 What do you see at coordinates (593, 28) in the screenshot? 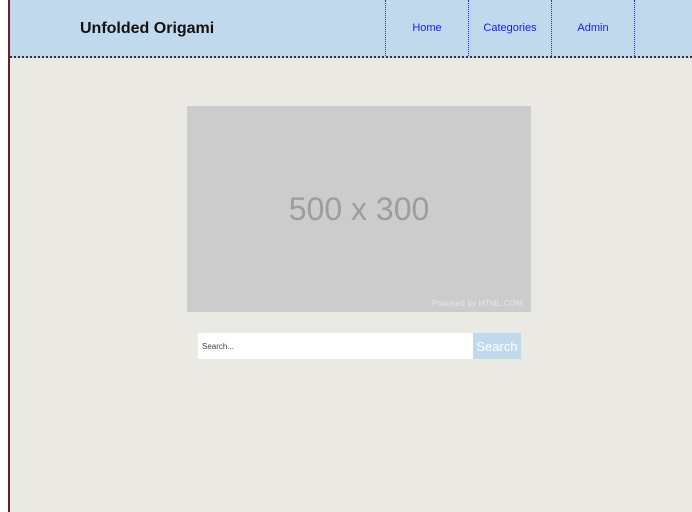
I see `nav-item-admin: Admin` at bounding box center [593, 28].